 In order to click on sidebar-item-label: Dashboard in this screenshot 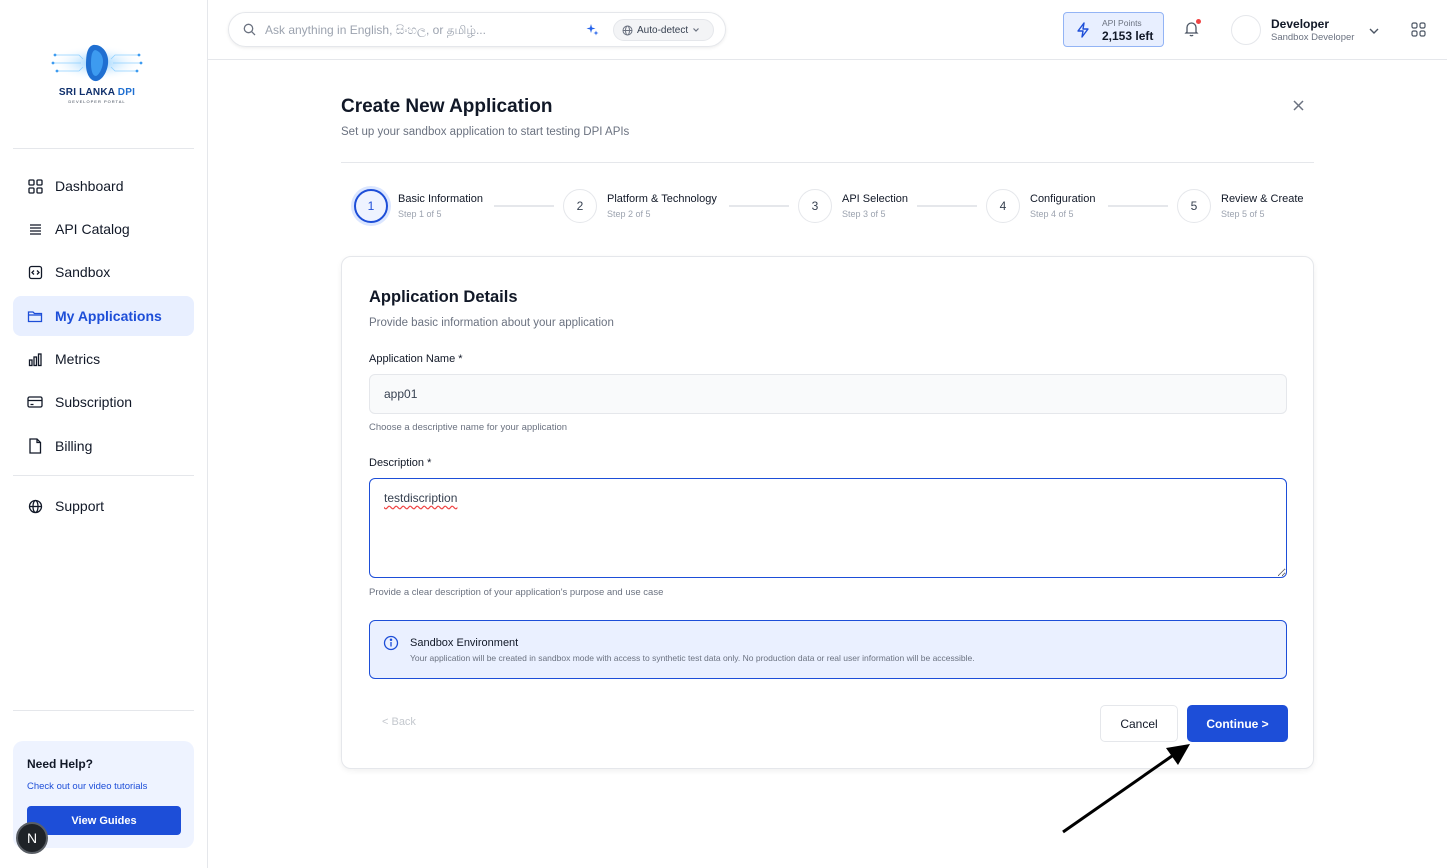, I will do `click(89, 186)`.